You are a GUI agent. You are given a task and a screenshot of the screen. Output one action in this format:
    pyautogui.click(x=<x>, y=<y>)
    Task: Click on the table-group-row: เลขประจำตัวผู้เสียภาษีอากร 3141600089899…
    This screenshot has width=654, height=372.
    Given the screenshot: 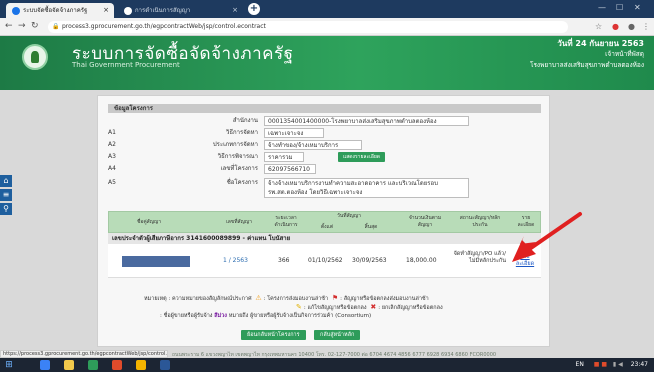 What is the action you would take?
    pyautogui.click(x=324, y=238)
    